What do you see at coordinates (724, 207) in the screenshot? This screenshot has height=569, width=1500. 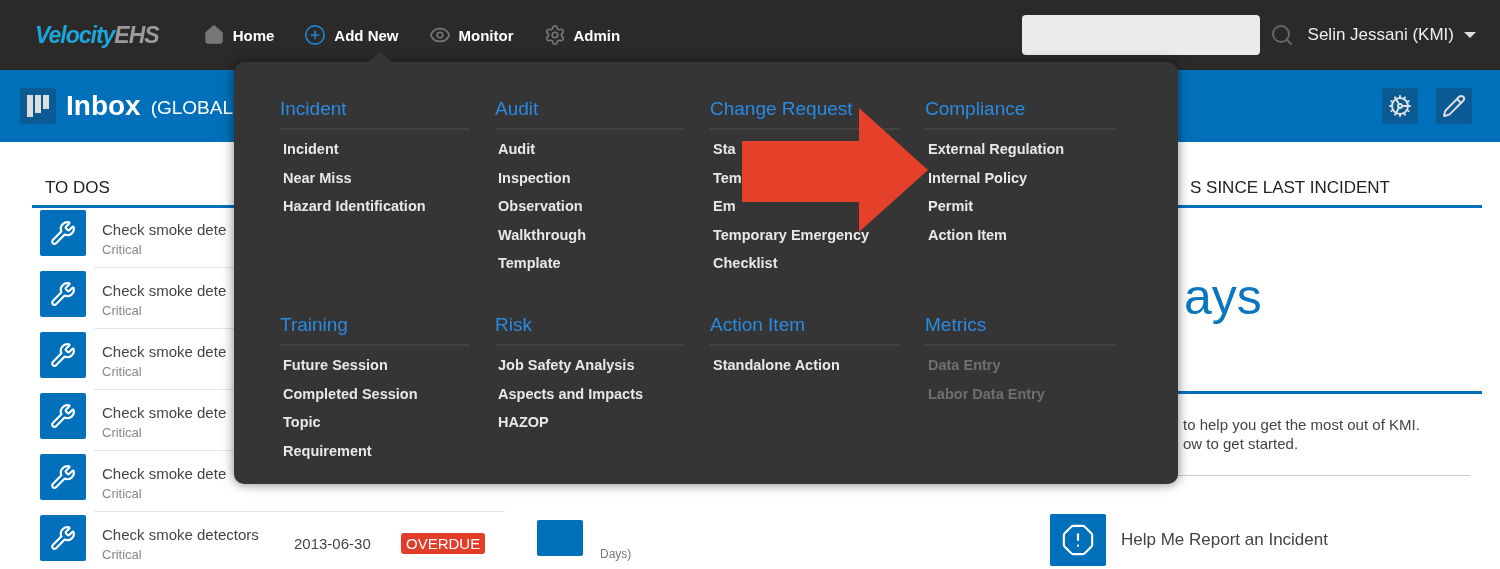 I see `menu-item: Em` at bounding box center [724, 207].